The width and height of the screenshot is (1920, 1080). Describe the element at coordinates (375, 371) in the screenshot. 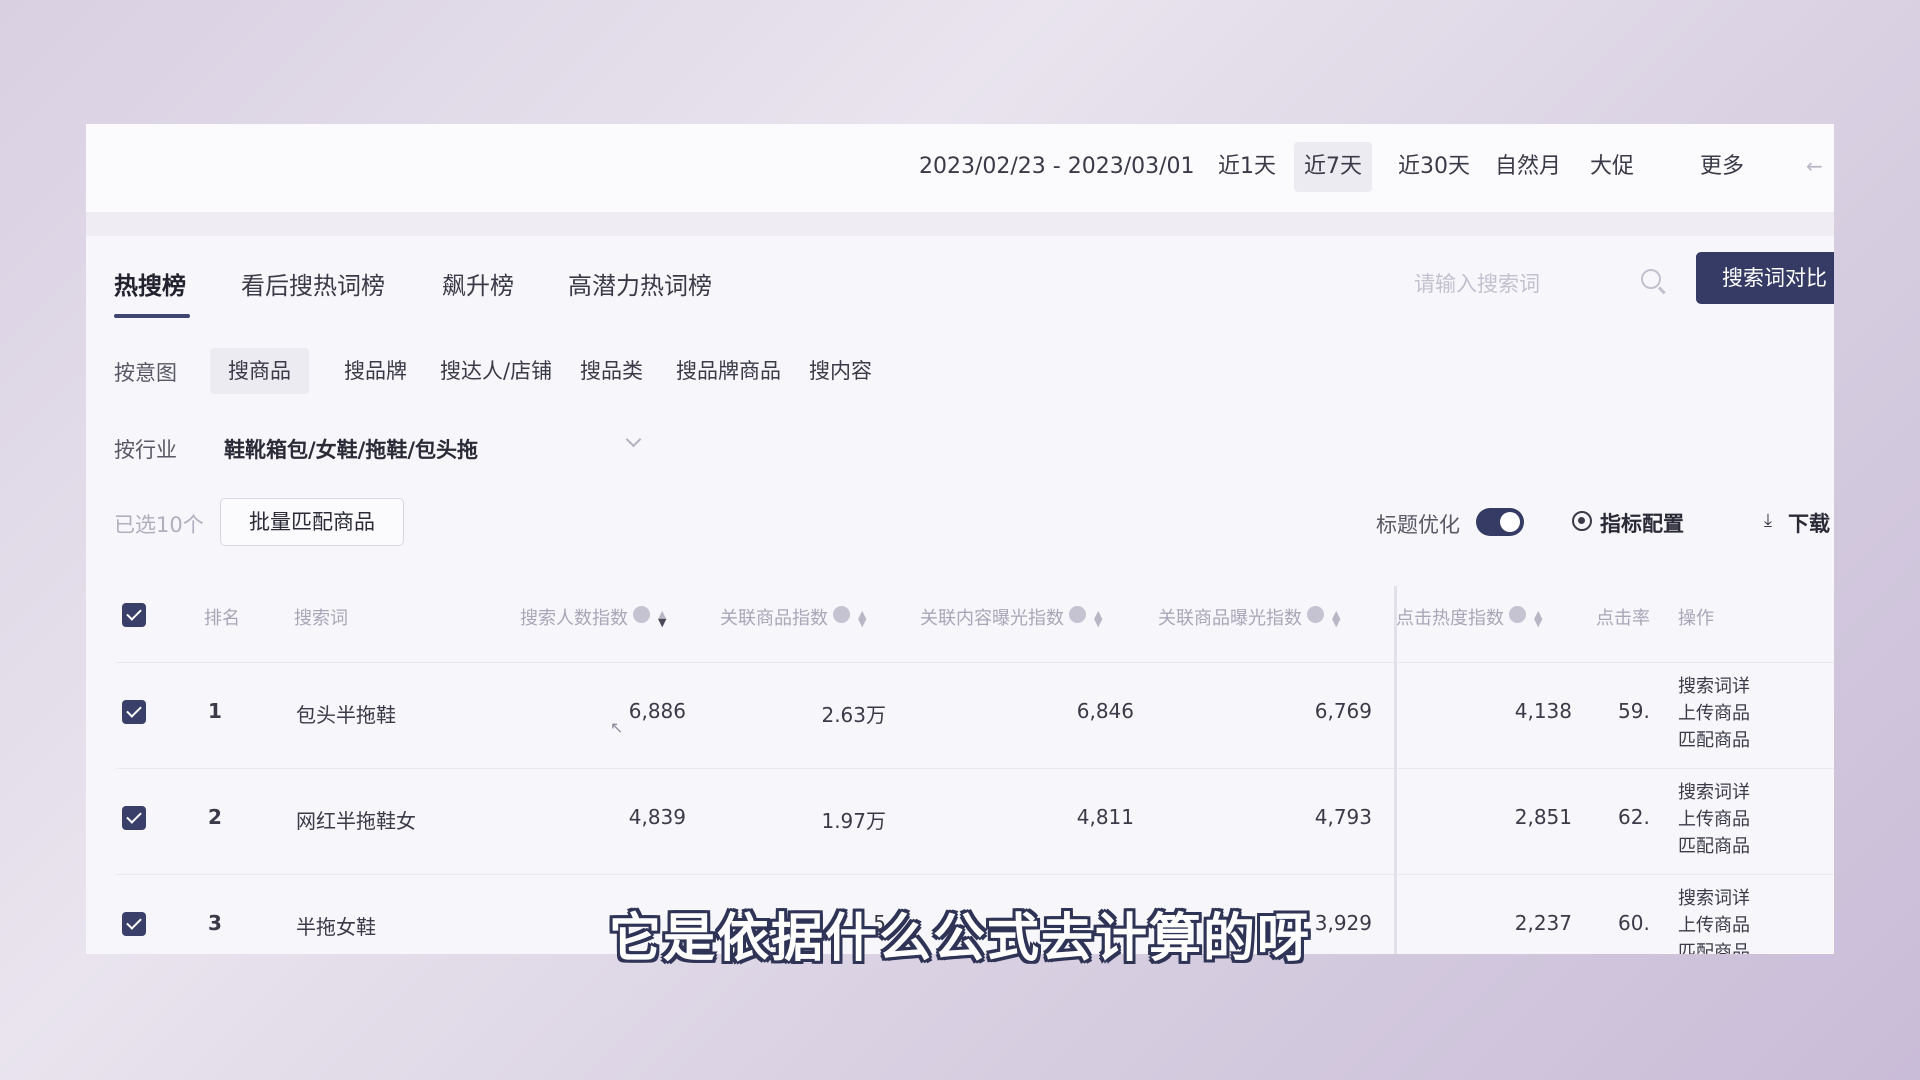

I see `intent-brand: 搜品牌` at that location.